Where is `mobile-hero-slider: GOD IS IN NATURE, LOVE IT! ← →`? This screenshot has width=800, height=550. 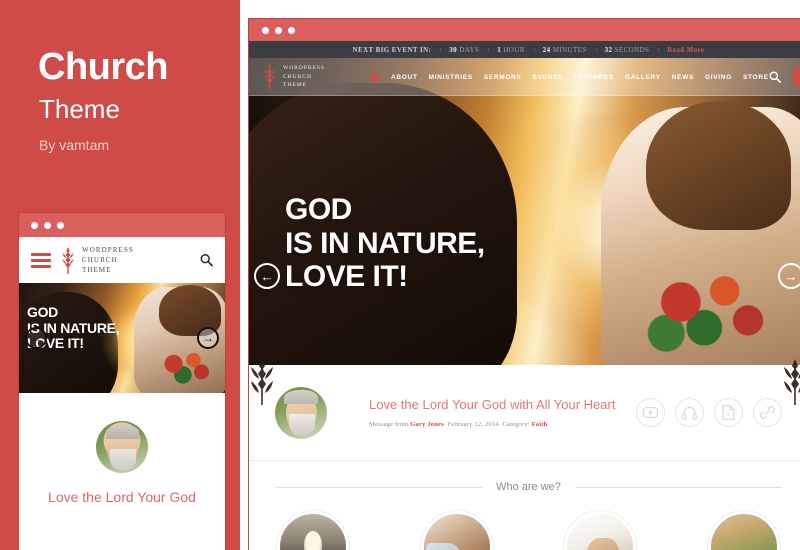 mobile-hero-slider: GOD IS IN NATURE, LOVE IT! ← → is located at coordinates (122, 338).